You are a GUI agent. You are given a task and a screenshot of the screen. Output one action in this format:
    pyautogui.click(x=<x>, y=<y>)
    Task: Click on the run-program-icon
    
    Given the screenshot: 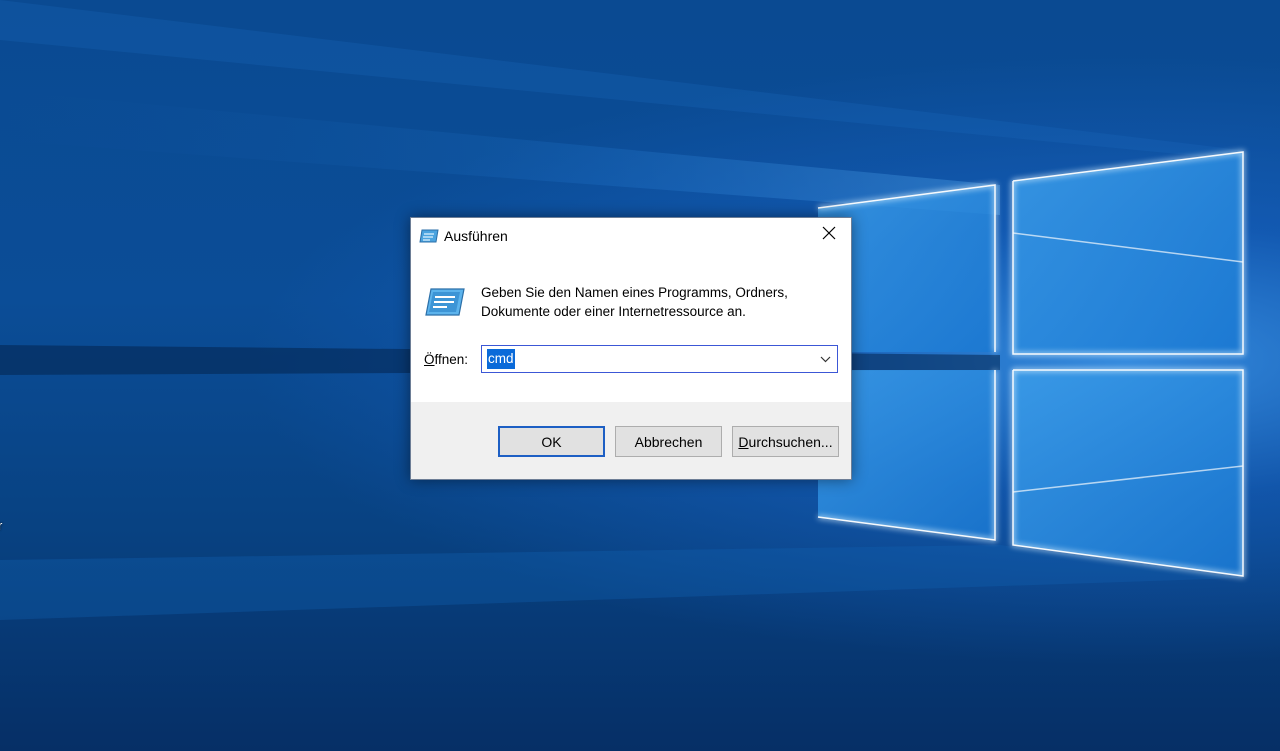 What is the action you would take?
    pyautogui.click(x=445, y=302)
    